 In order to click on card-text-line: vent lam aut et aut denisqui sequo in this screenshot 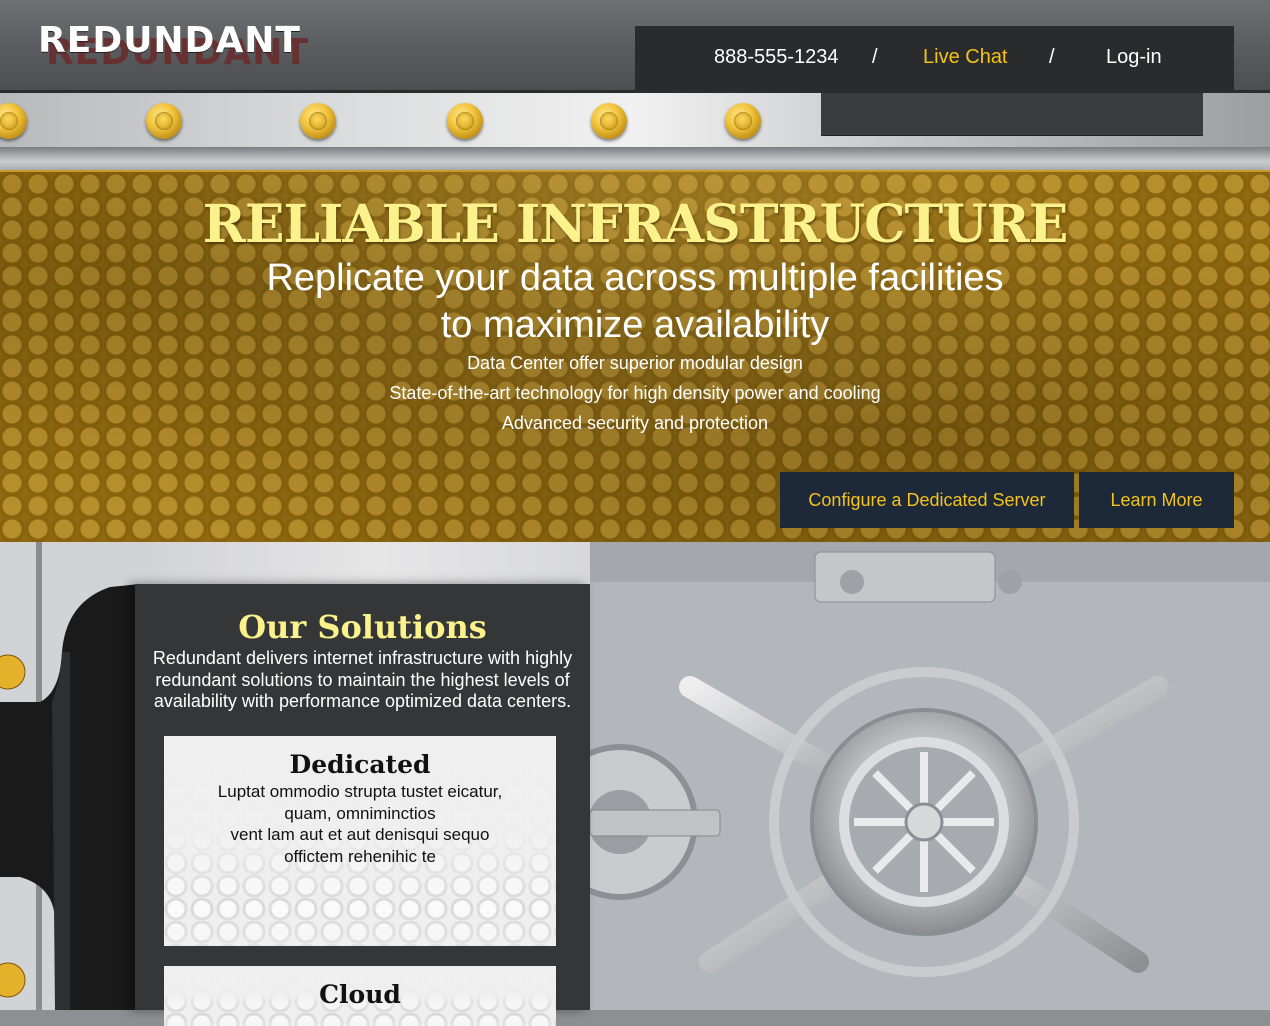, I will do `click(360, 834)`.